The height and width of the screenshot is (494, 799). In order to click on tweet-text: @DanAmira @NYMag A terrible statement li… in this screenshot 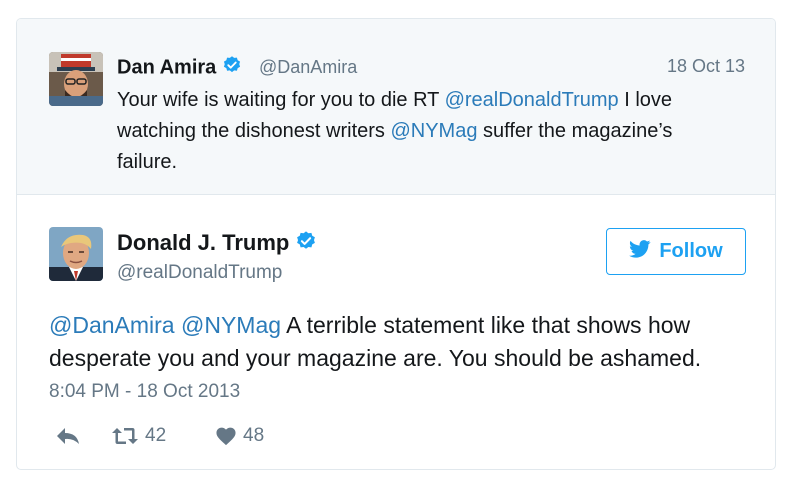, I will do `click(406, 342)`.